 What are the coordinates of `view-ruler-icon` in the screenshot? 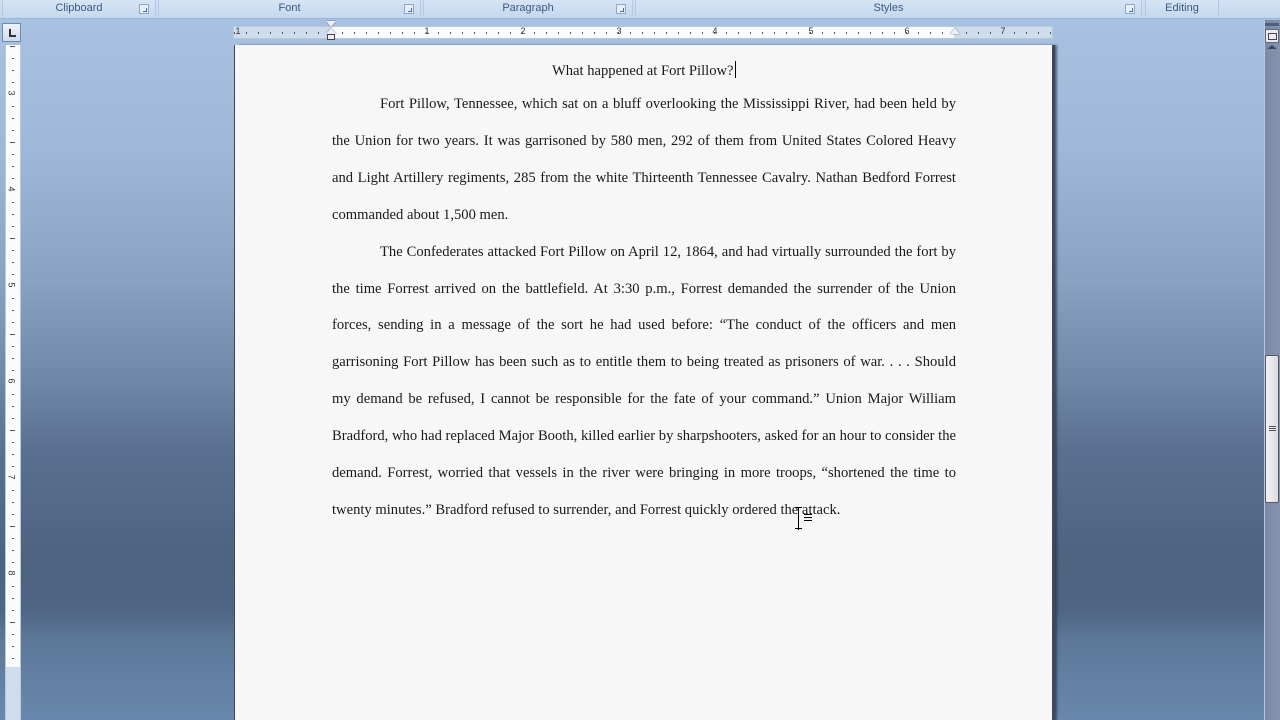 It's located at (1272, 36).